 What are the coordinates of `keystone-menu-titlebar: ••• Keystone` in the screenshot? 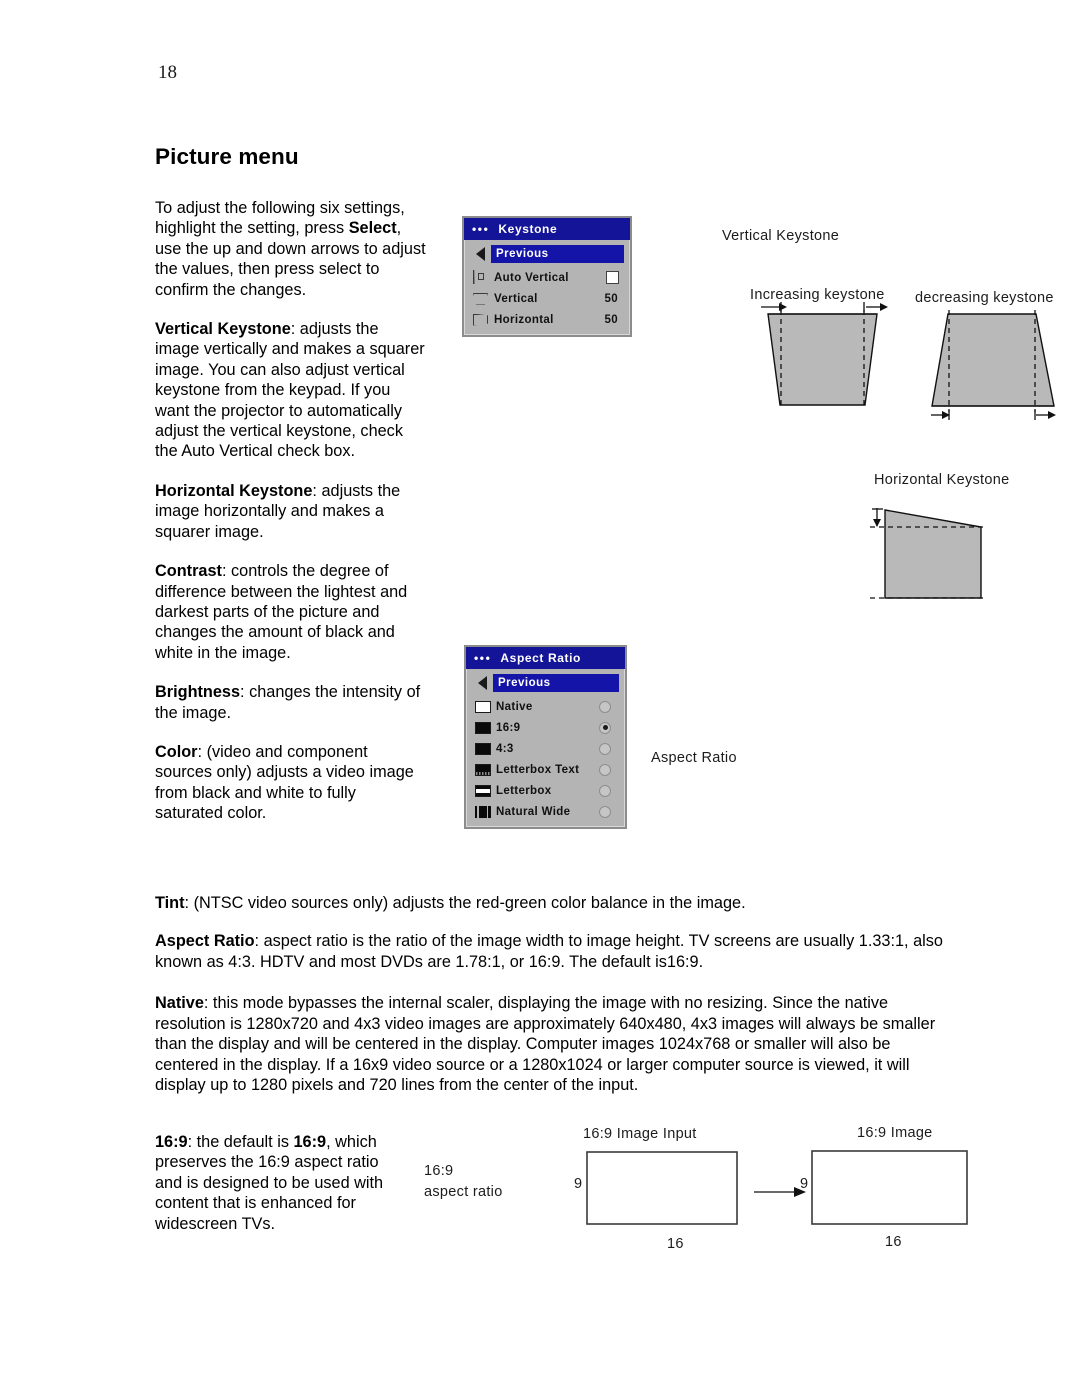 It's located at (547, 229).